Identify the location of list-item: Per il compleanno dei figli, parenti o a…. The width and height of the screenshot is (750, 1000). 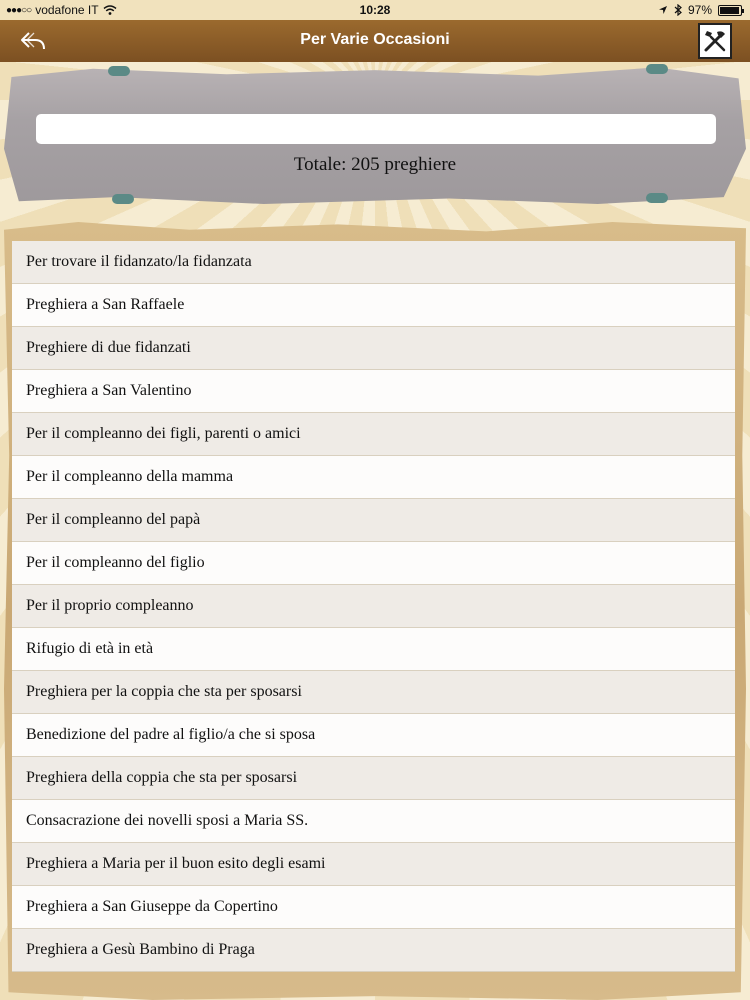
(373, 434).